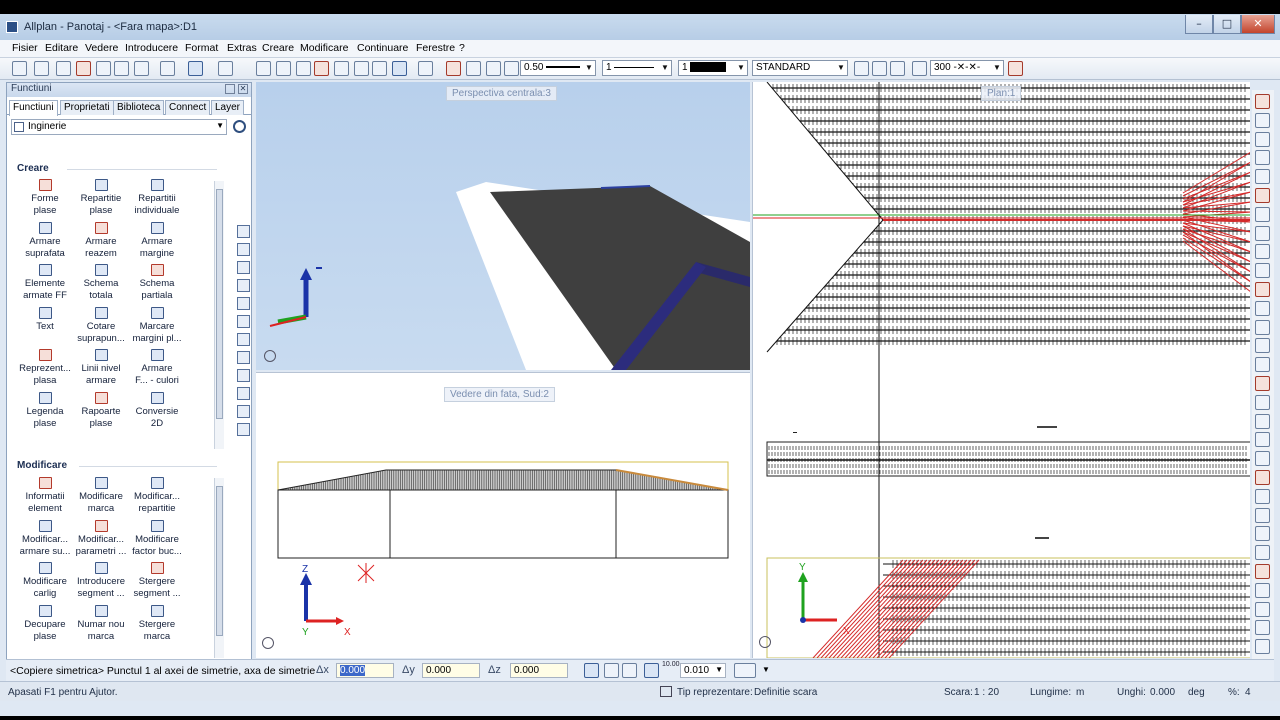 Image resolution: width=1280 pixels, height=720 pixels. What do you see at coordinates (33, 108) in the screenshot?
I see `tab-functiuni: Functiuni` at bounding box center [33, 108].